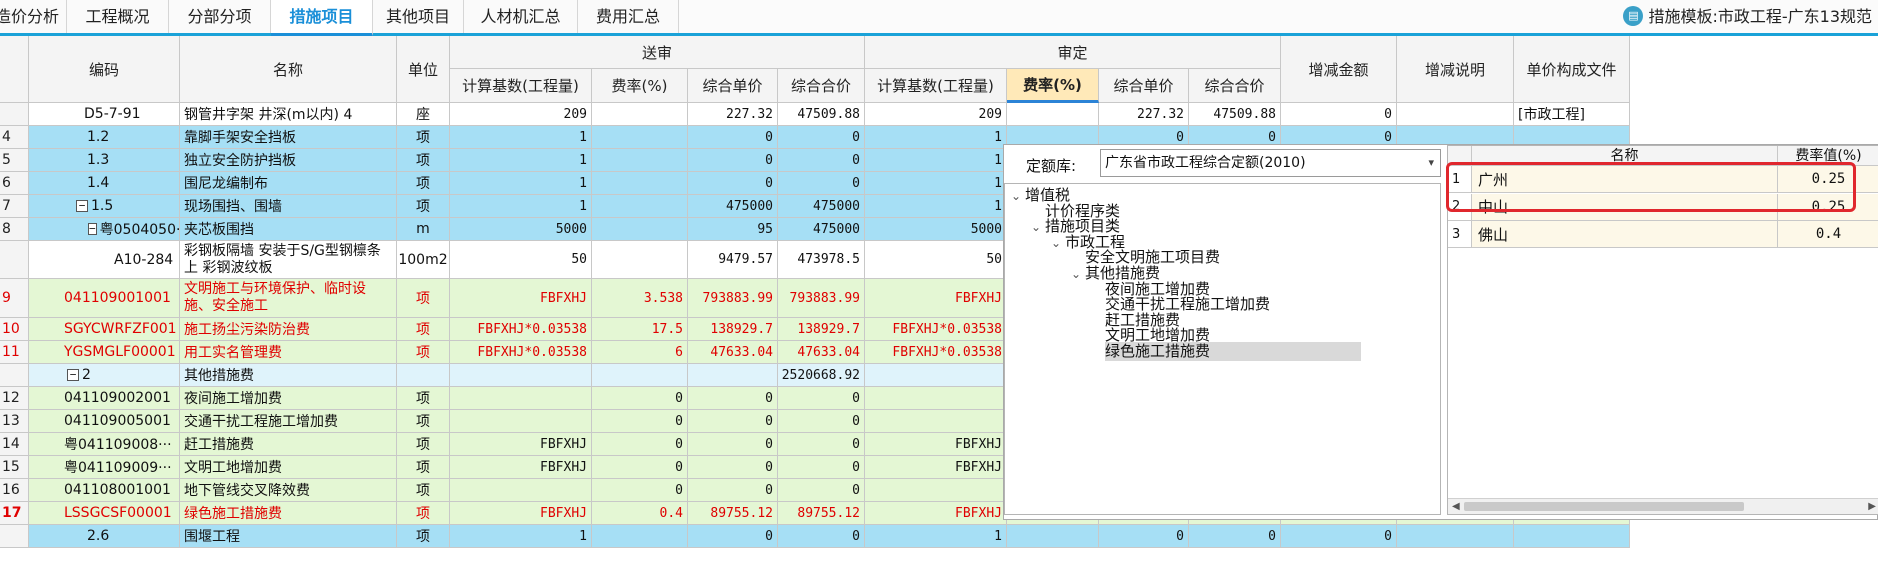 This screenshot has height=562, width=1878. What do you see at coordinates (1233, 351) in the screenshot?
I see `tree-node: 绿色施工措施费` at bounding box center [1233, 351].